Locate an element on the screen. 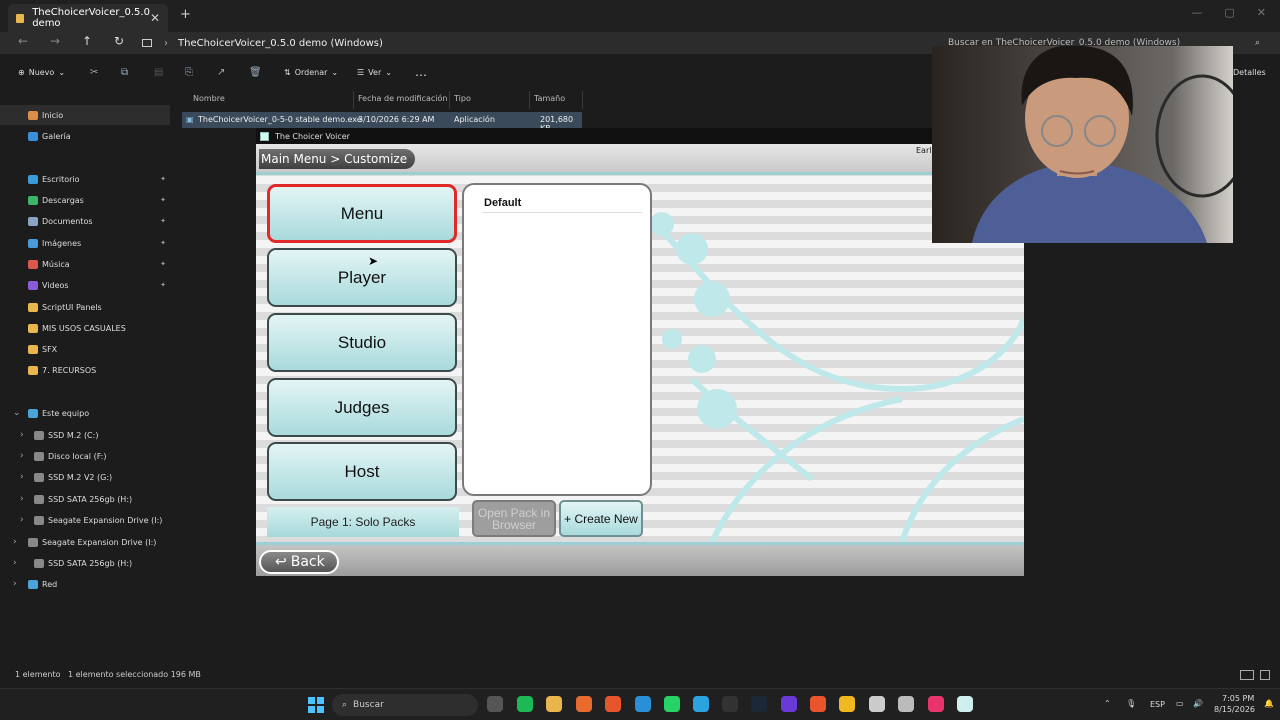 The width and height of the screenshot is (1280, 720). pack-list-item: Default is located at coordinates (502, 203).